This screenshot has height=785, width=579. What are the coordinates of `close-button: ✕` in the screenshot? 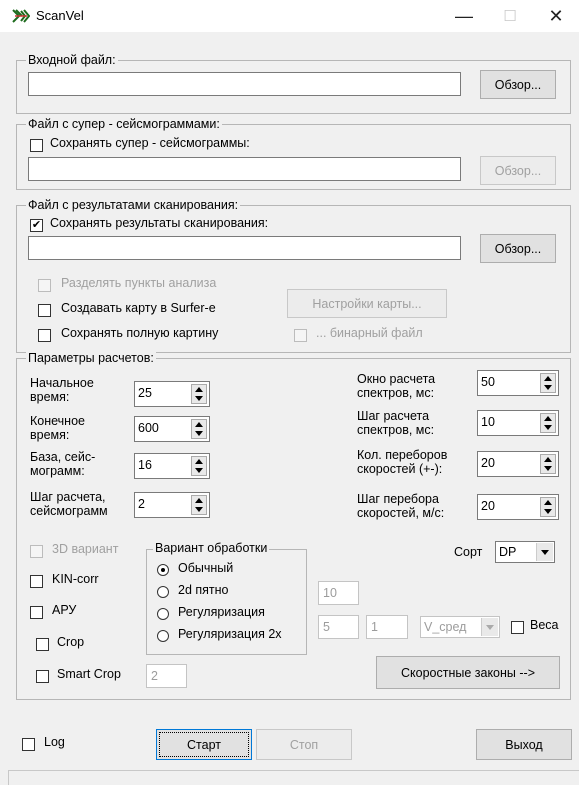 It's located at (556, 16).